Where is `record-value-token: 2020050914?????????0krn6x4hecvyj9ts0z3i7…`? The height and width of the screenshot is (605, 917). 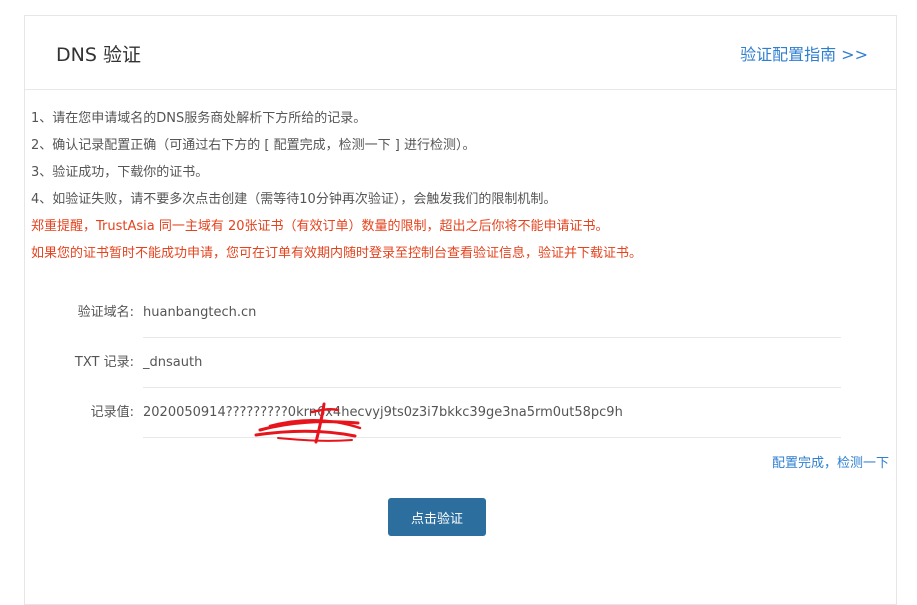 record-value-token: 2020050914?????????0krn6x4hecvyj9ts0z3i7… is located at coordinates (492, 413).